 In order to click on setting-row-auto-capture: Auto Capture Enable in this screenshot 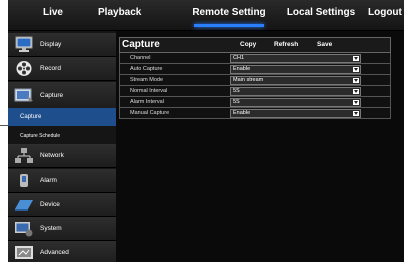, I will do `click(255, 69)`.